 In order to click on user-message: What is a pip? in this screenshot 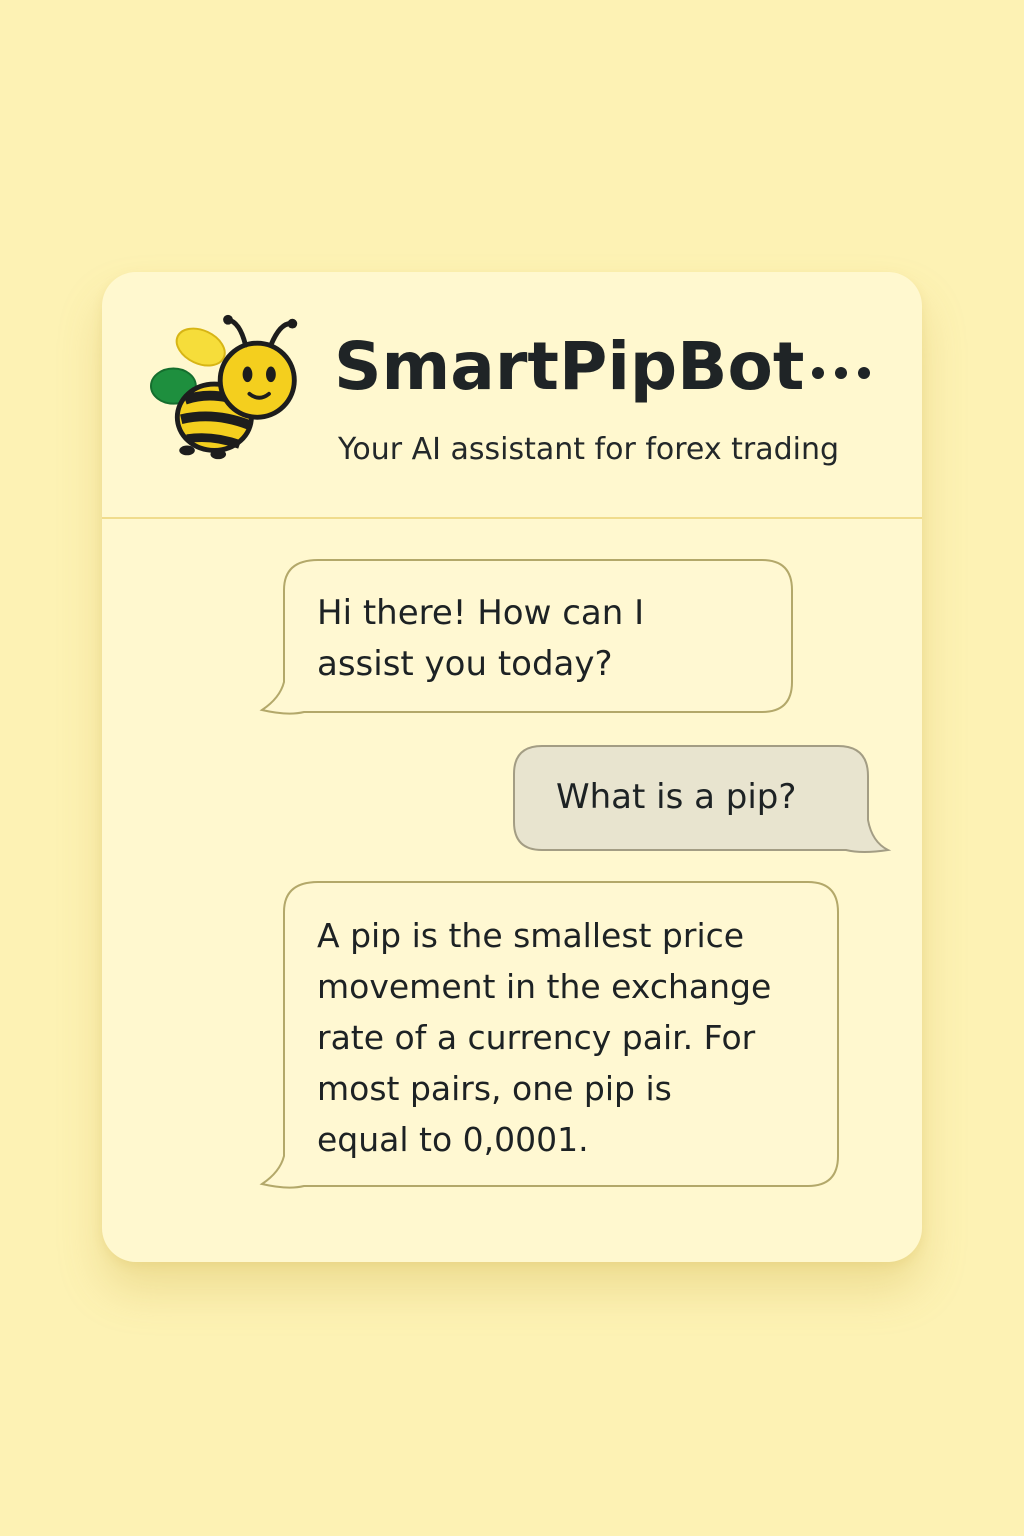, I will do `click(702, 799)`.